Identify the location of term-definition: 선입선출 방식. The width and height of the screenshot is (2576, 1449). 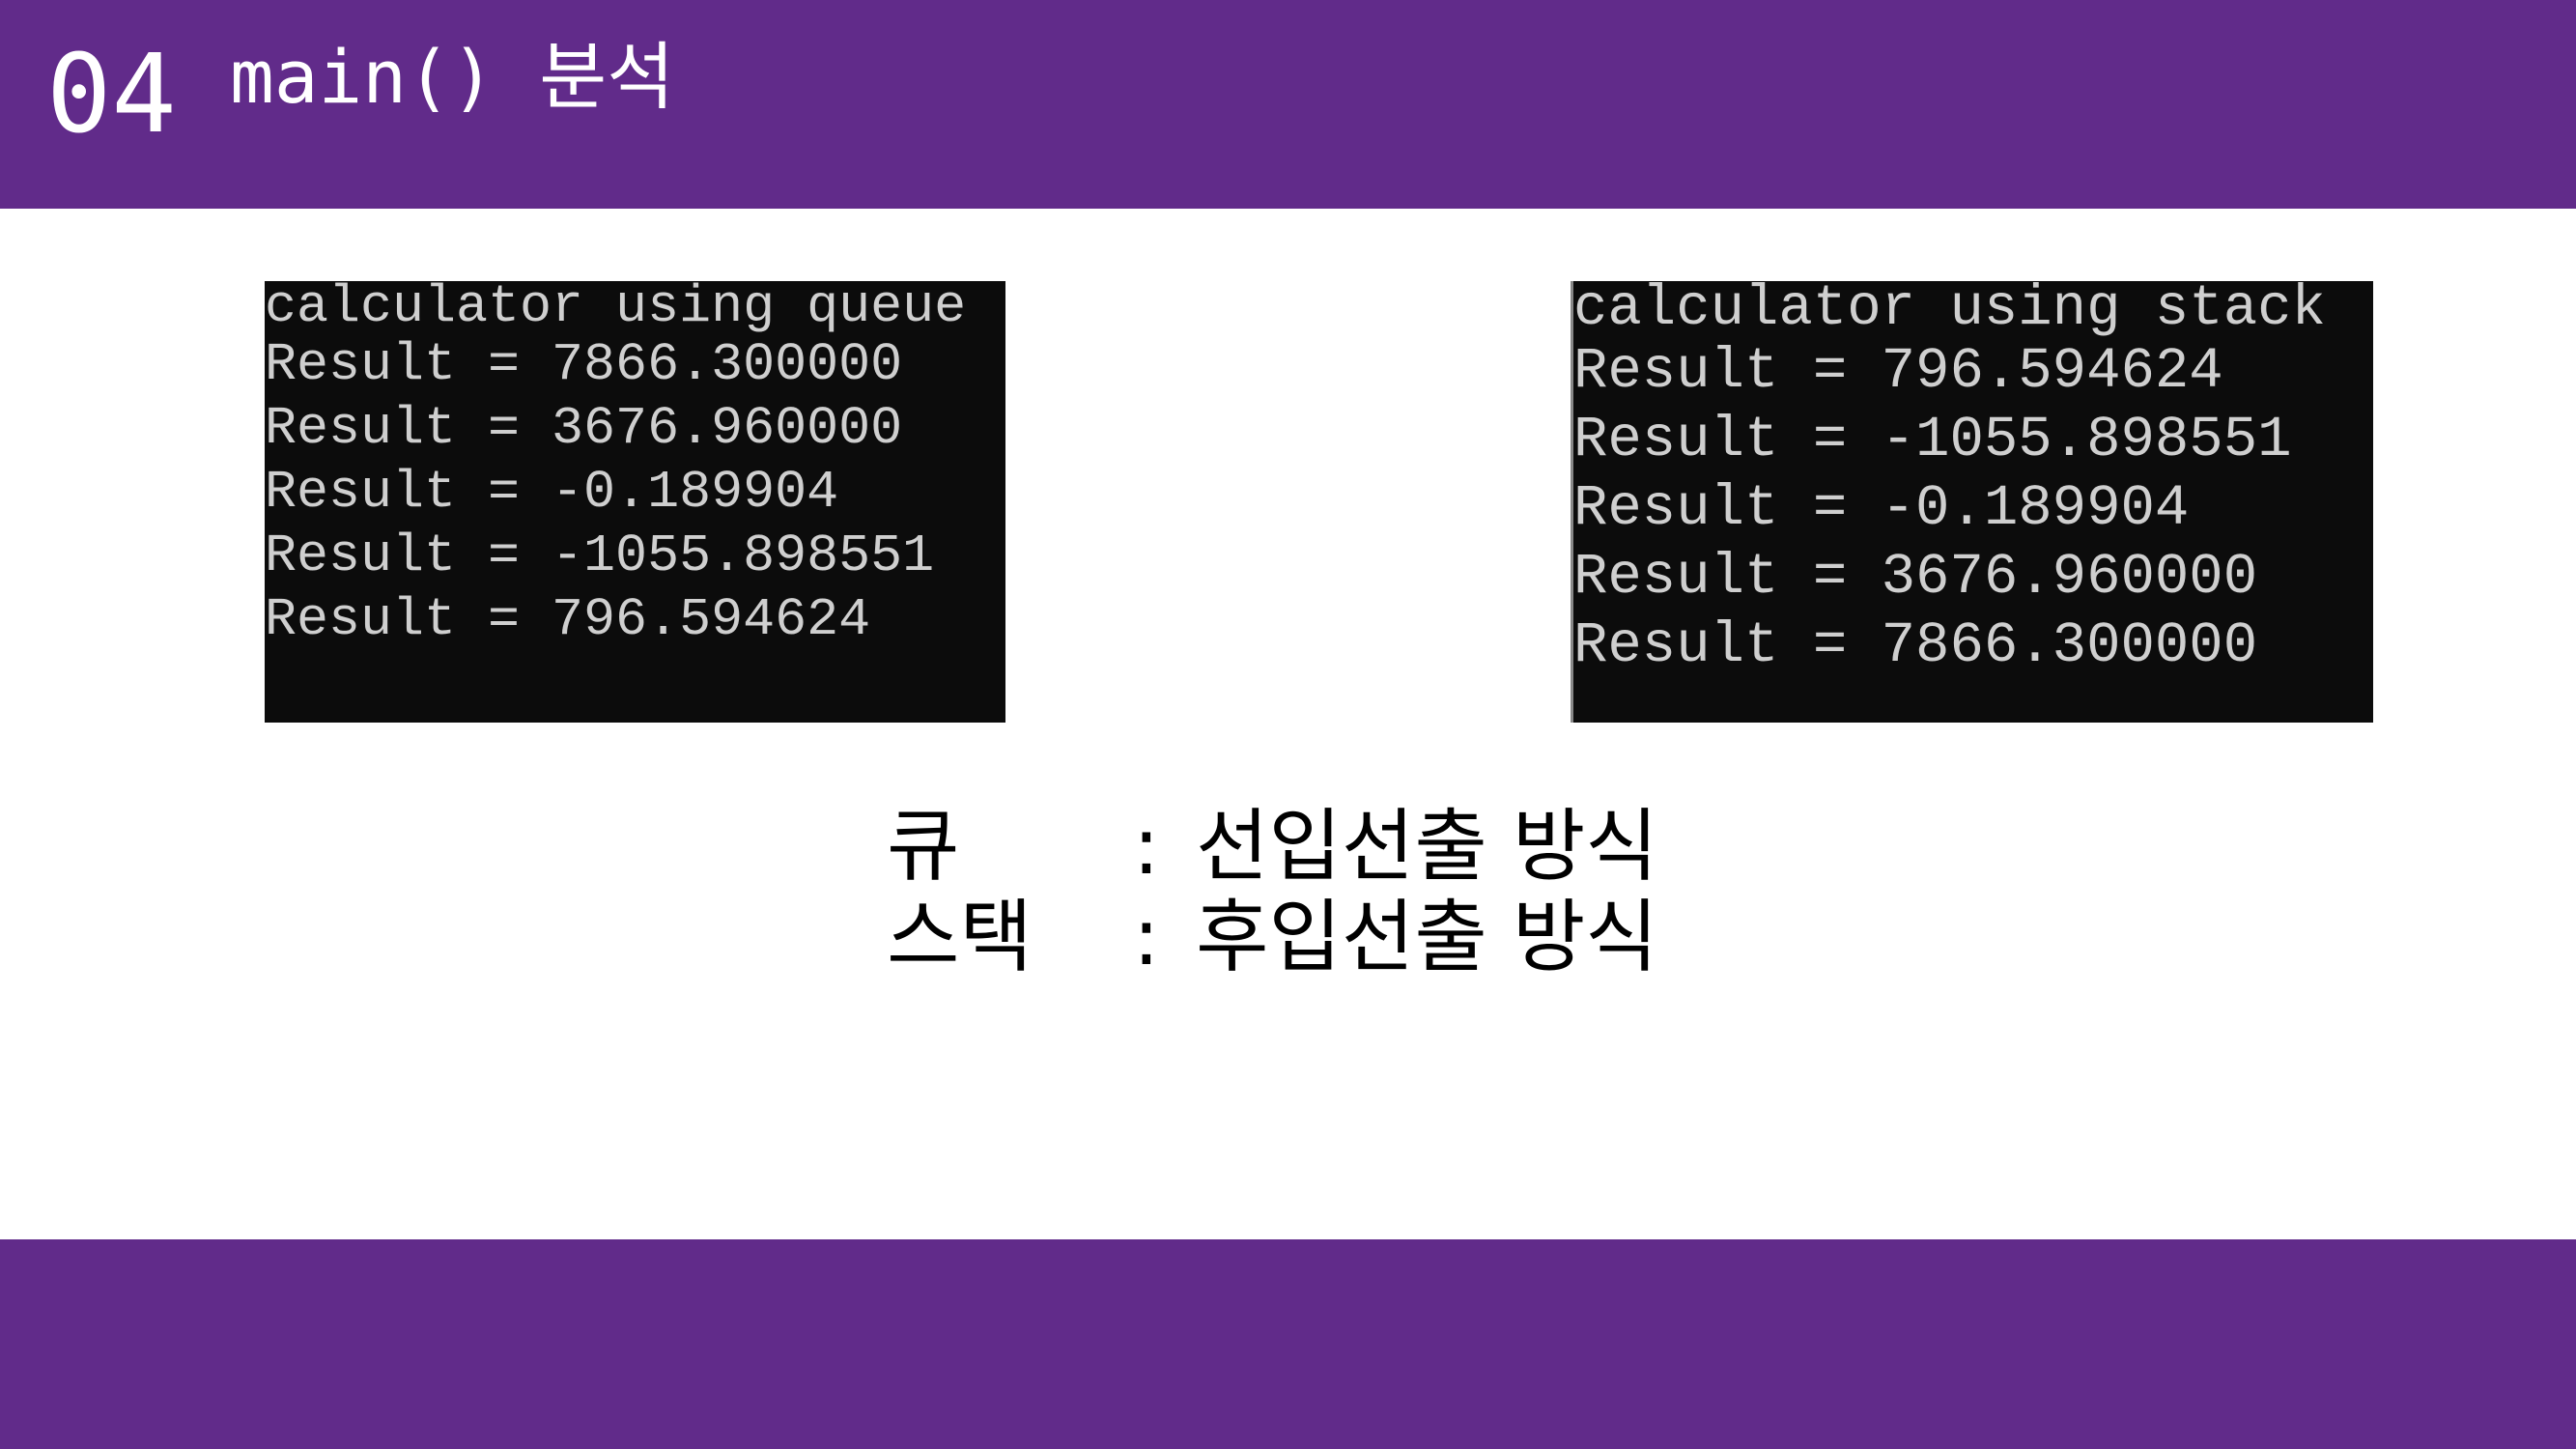
(1427, 847).